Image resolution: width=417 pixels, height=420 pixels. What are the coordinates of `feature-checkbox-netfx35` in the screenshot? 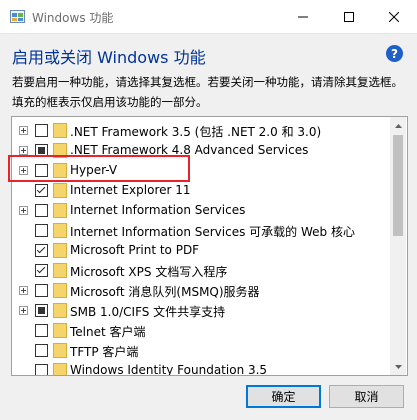 It's located at (41, 130).